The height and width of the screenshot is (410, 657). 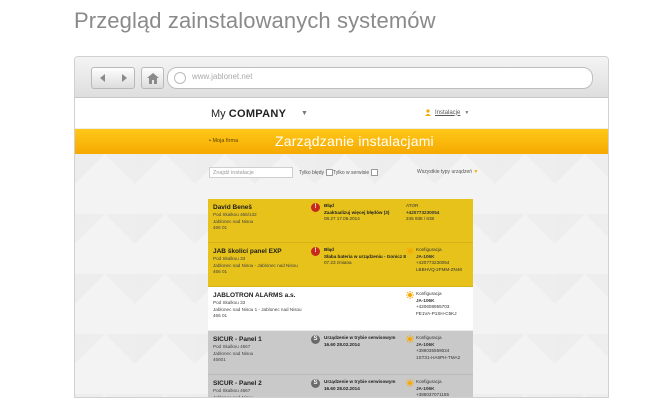 I want to click on device-type-dropdown: Wszystkie typy urządzeń ▼, so click(x=447, y=172).